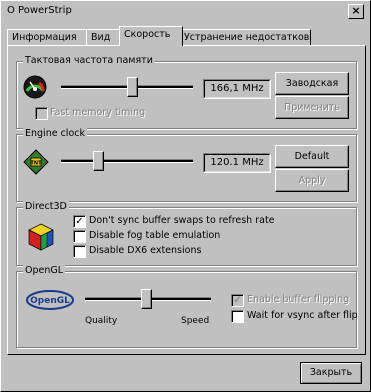 The image size is (371, 392). Describe the element at coordinates (98, 161) in the screenshot. I see `engine-clock-slider` at that location.